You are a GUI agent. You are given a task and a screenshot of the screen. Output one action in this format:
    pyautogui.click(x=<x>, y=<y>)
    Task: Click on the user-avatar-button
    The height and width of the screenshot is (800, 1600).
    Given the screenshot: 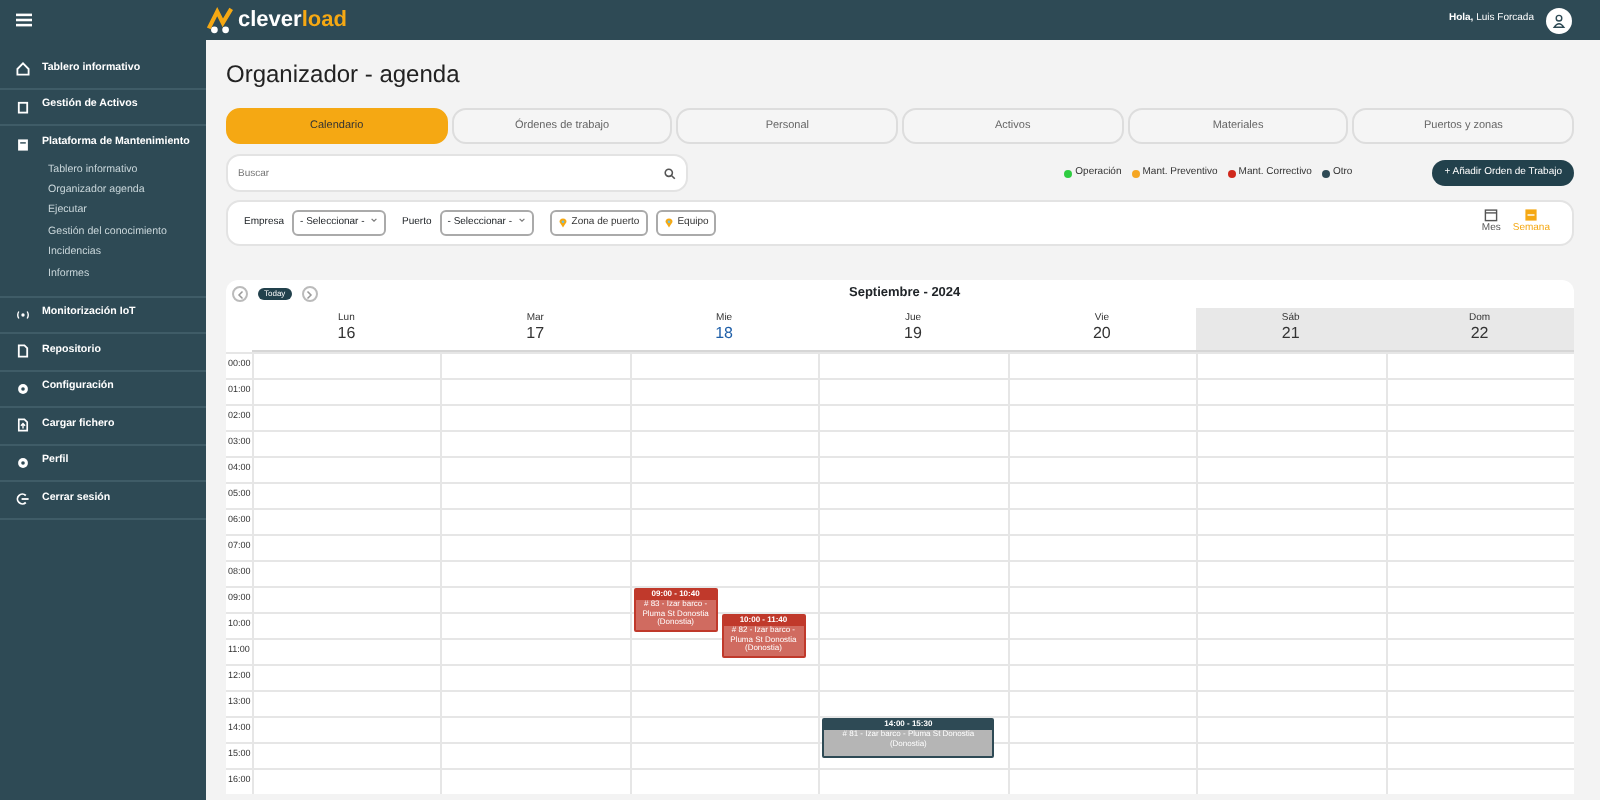 What is the action you would take?
    pyautogui.click(x=1559, y=20)
    